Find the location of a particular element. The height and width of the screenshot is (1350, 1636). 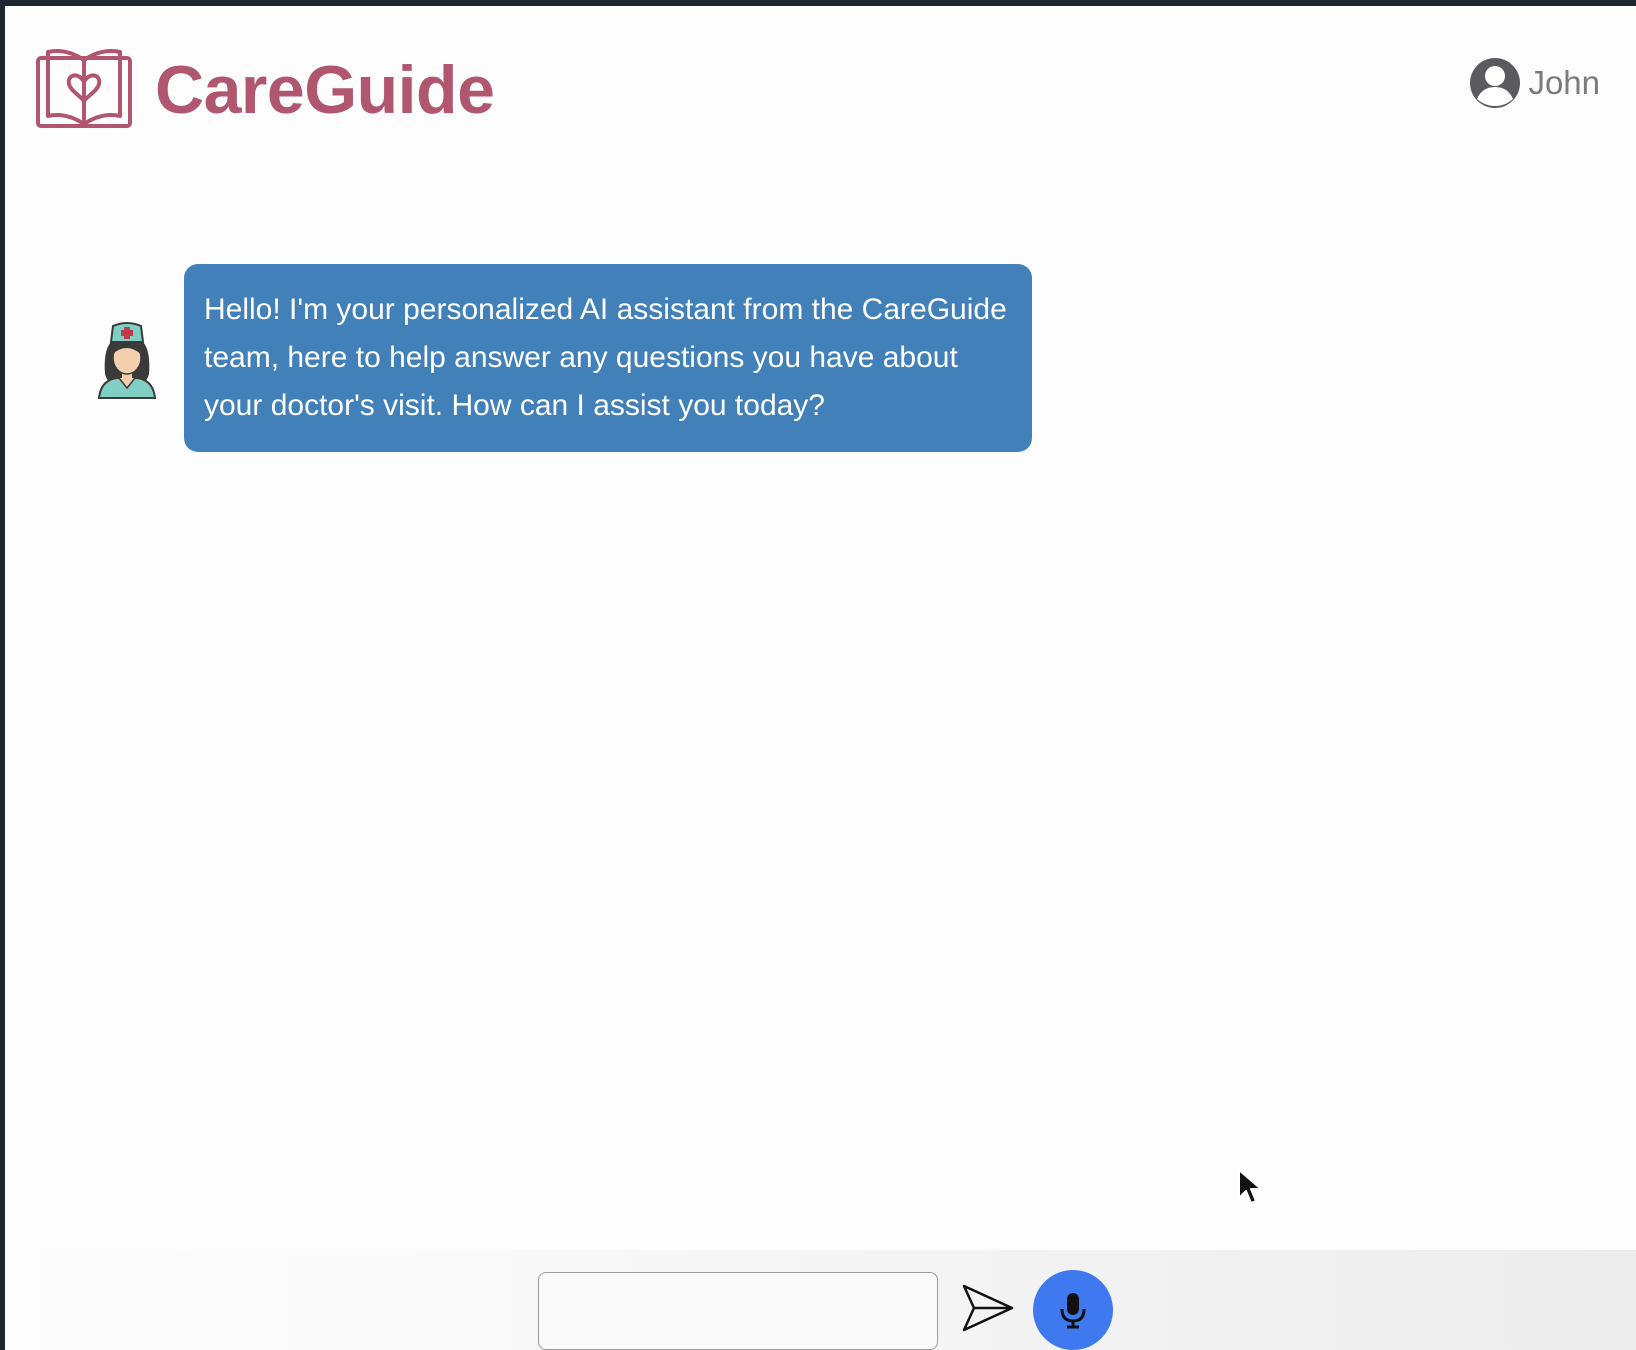

message-input is located at coordinates (738, 1311).